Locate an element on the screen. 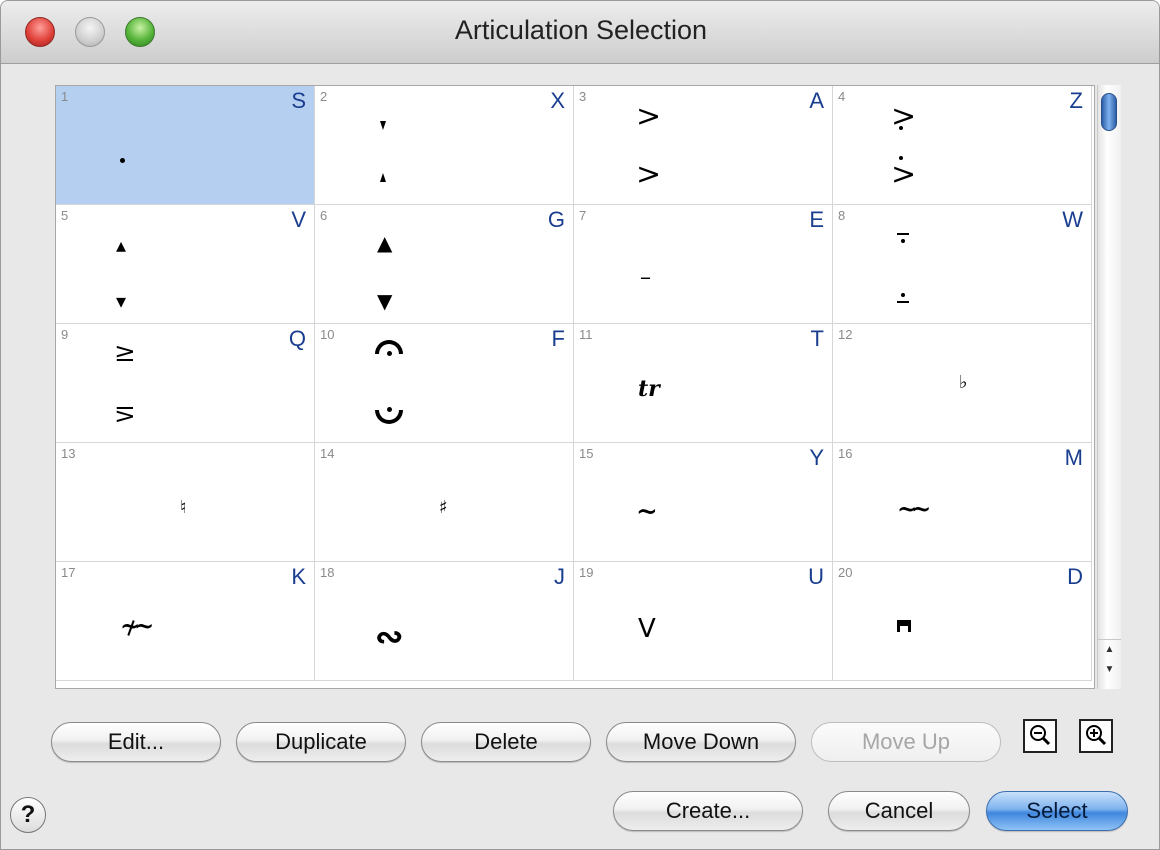 The width and height of the screenshot is (1160, 850). articulation-cell-15: 15 Y ~ is located at coordinates (703, 502).